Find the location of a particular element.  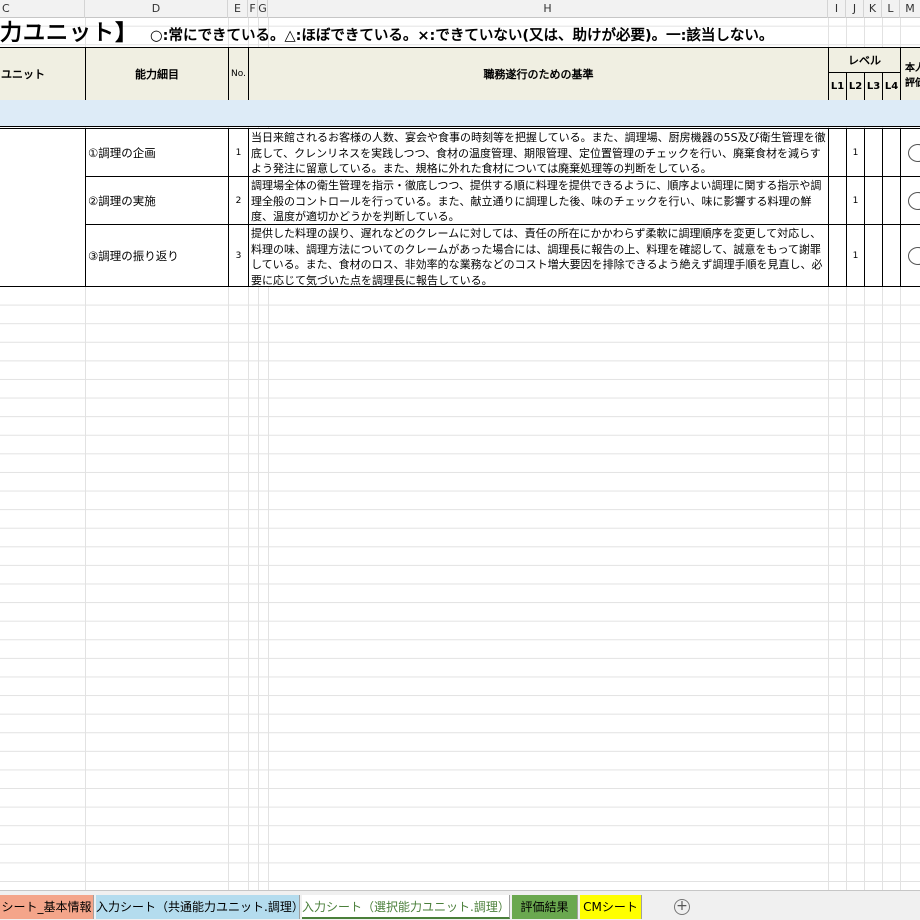

plus-circle-icon: + is located at coordinates (682, 907).